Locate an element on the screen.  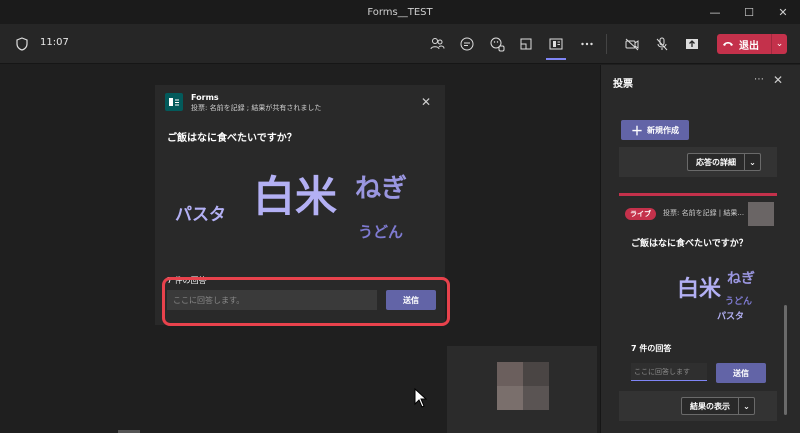
show-results-button: 結果の表示 ⌄ is located at coordinates (718, 406).